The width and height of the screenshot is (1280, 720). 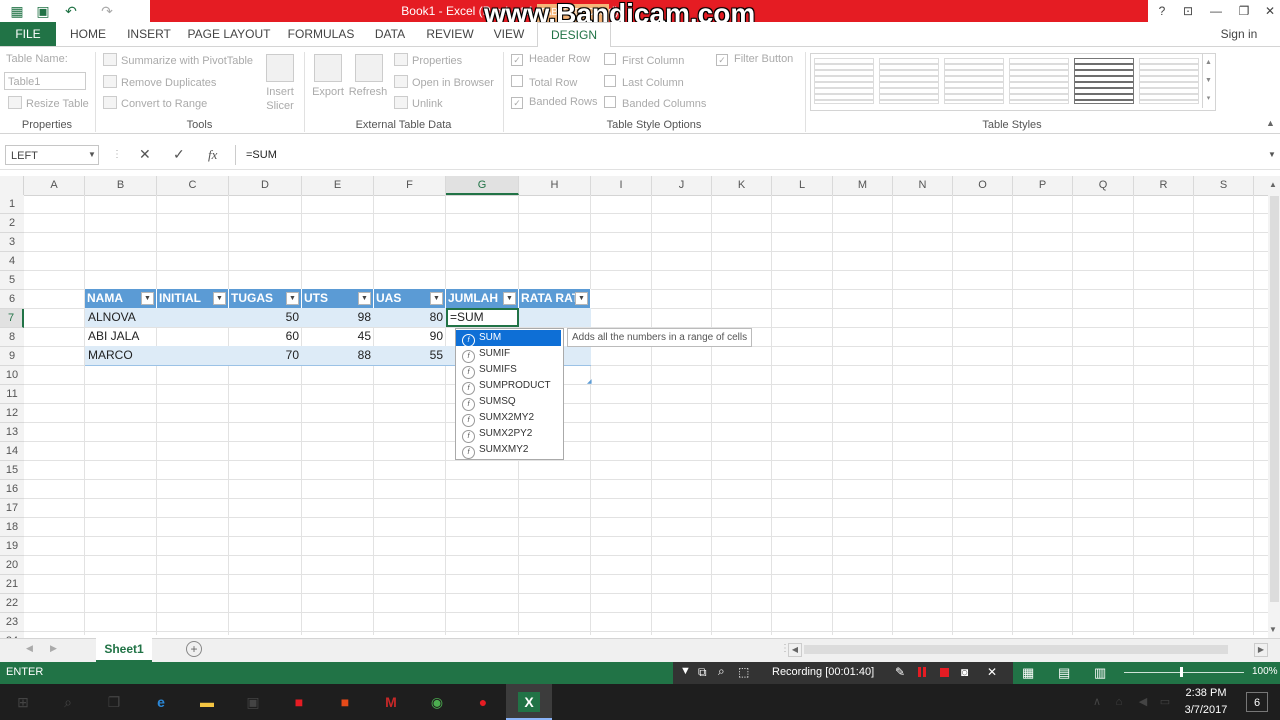 I want to click on column-header-h: H, so click(x=555, y=185).